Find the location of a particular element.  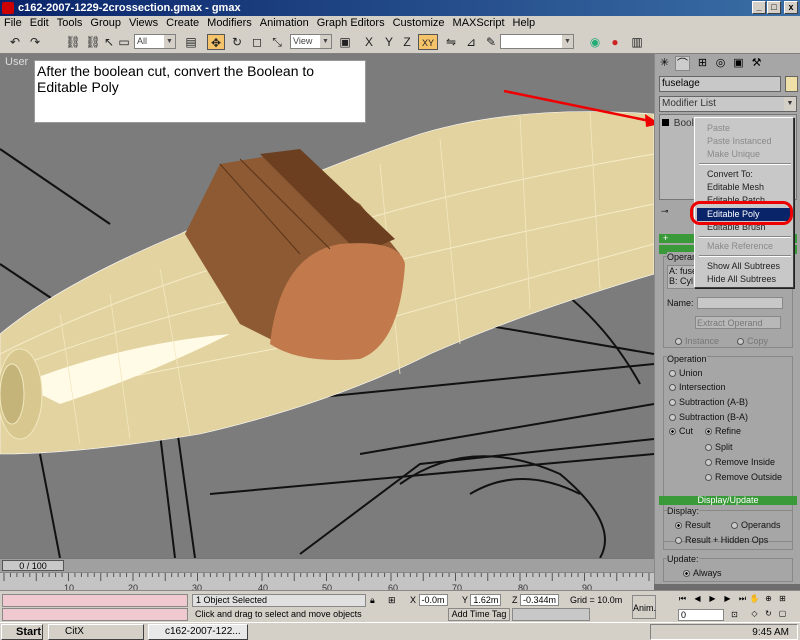

subtraction-ab-radio: Subtraction (A-B) is located at coordinates (708, 402).